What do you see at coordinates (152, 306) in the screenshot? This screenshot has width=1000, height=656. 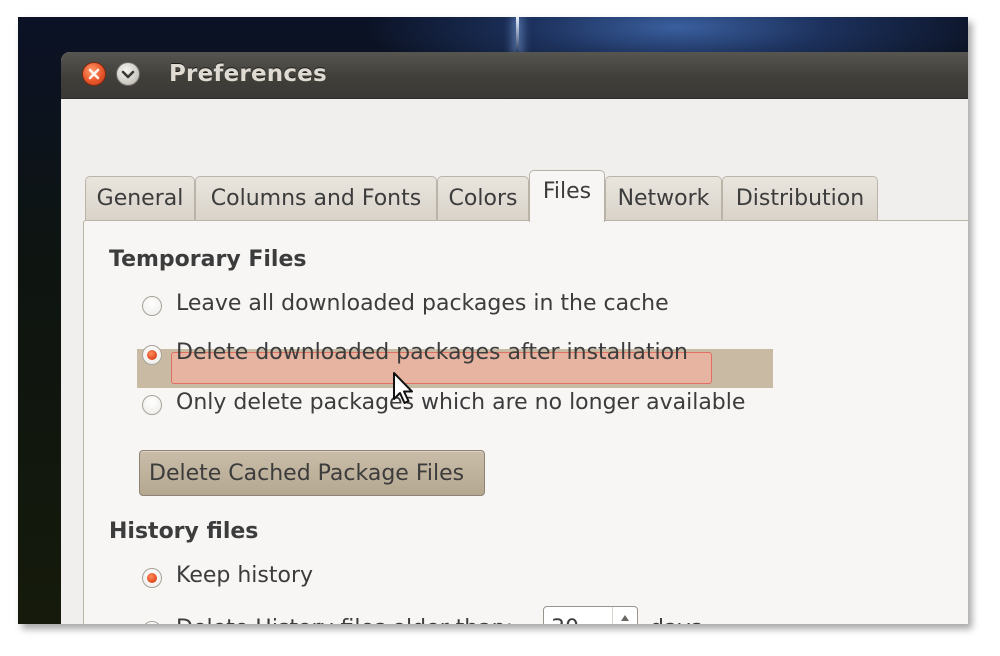 I see `radio-leave-in-cache` at bounding box center [152, 306].